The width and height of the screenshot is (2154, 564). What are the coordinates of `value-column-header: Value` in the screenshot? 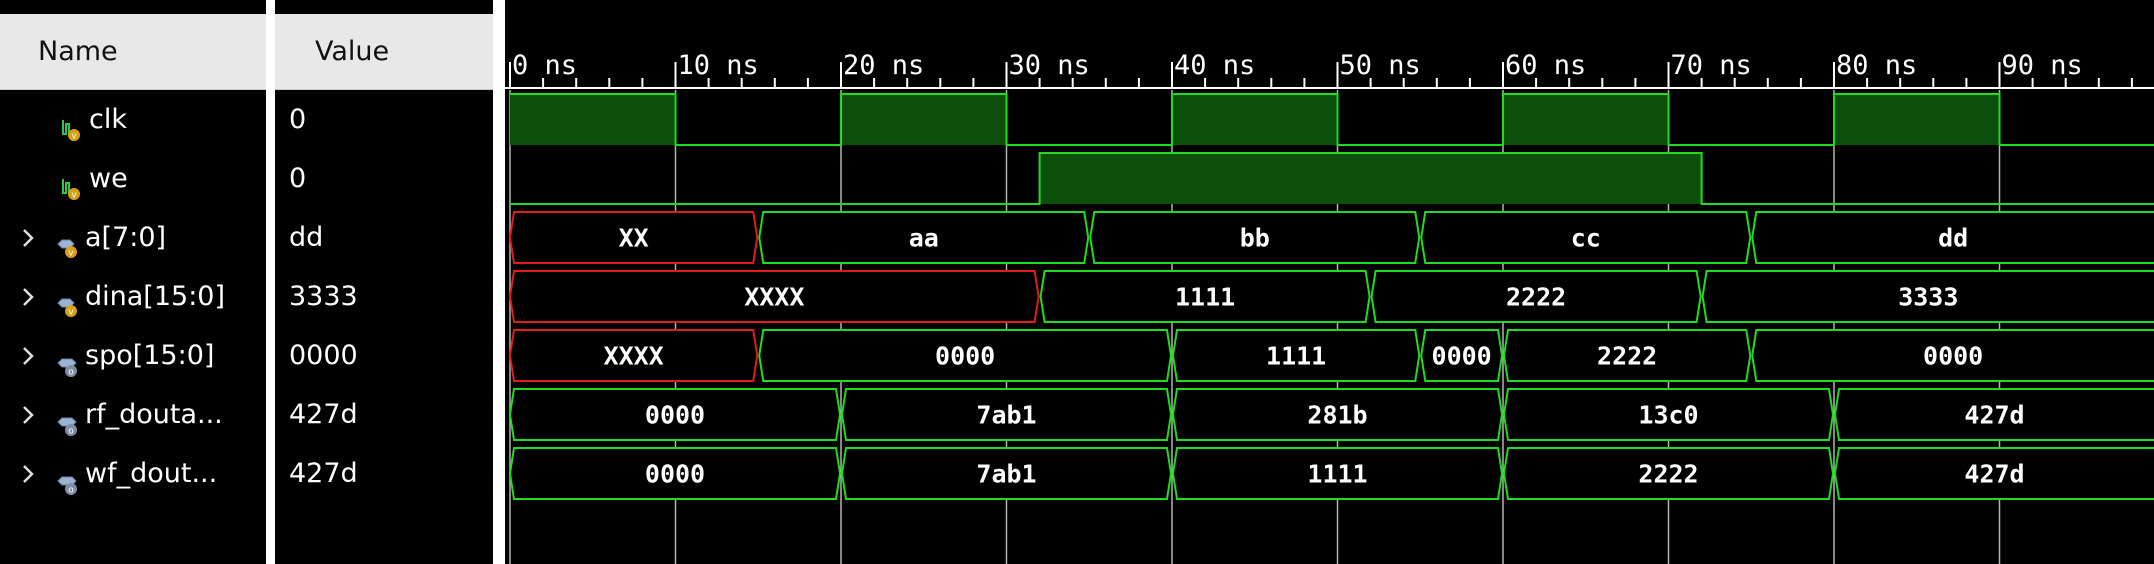 It's located at (384, 52).